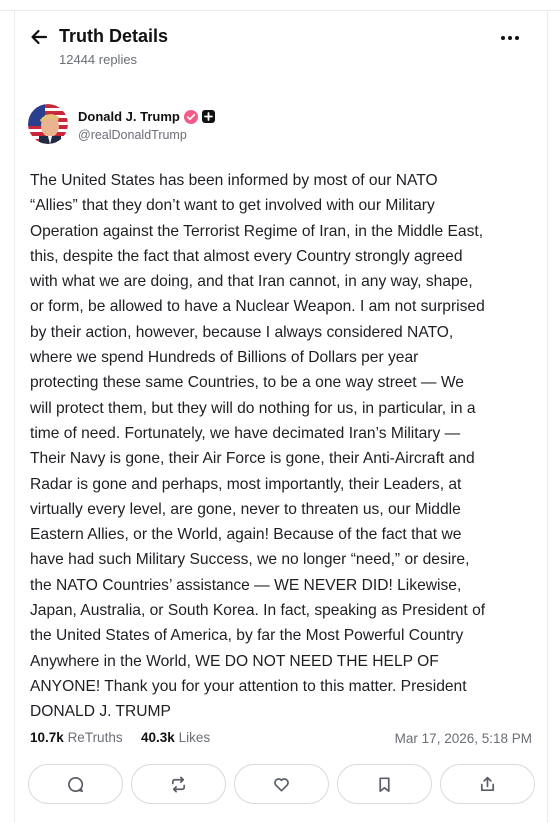 This screenshot has width=560, height=823. What do you see at coordinates (47, 737) in the screenshot?
I see `retruths-count: 10.7k` at bounding box center [47, 737].